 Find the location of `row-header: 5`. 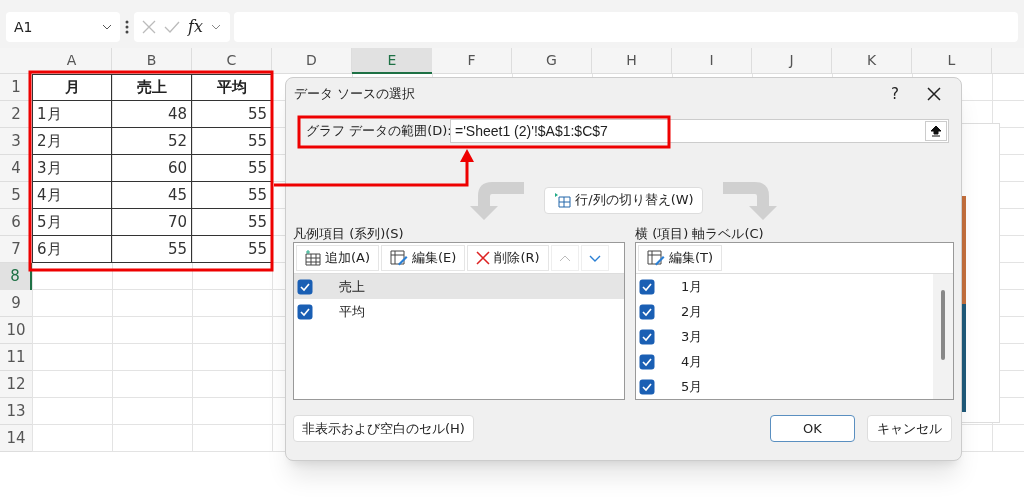

row-header: 5 is located at coordinates (16, 195).